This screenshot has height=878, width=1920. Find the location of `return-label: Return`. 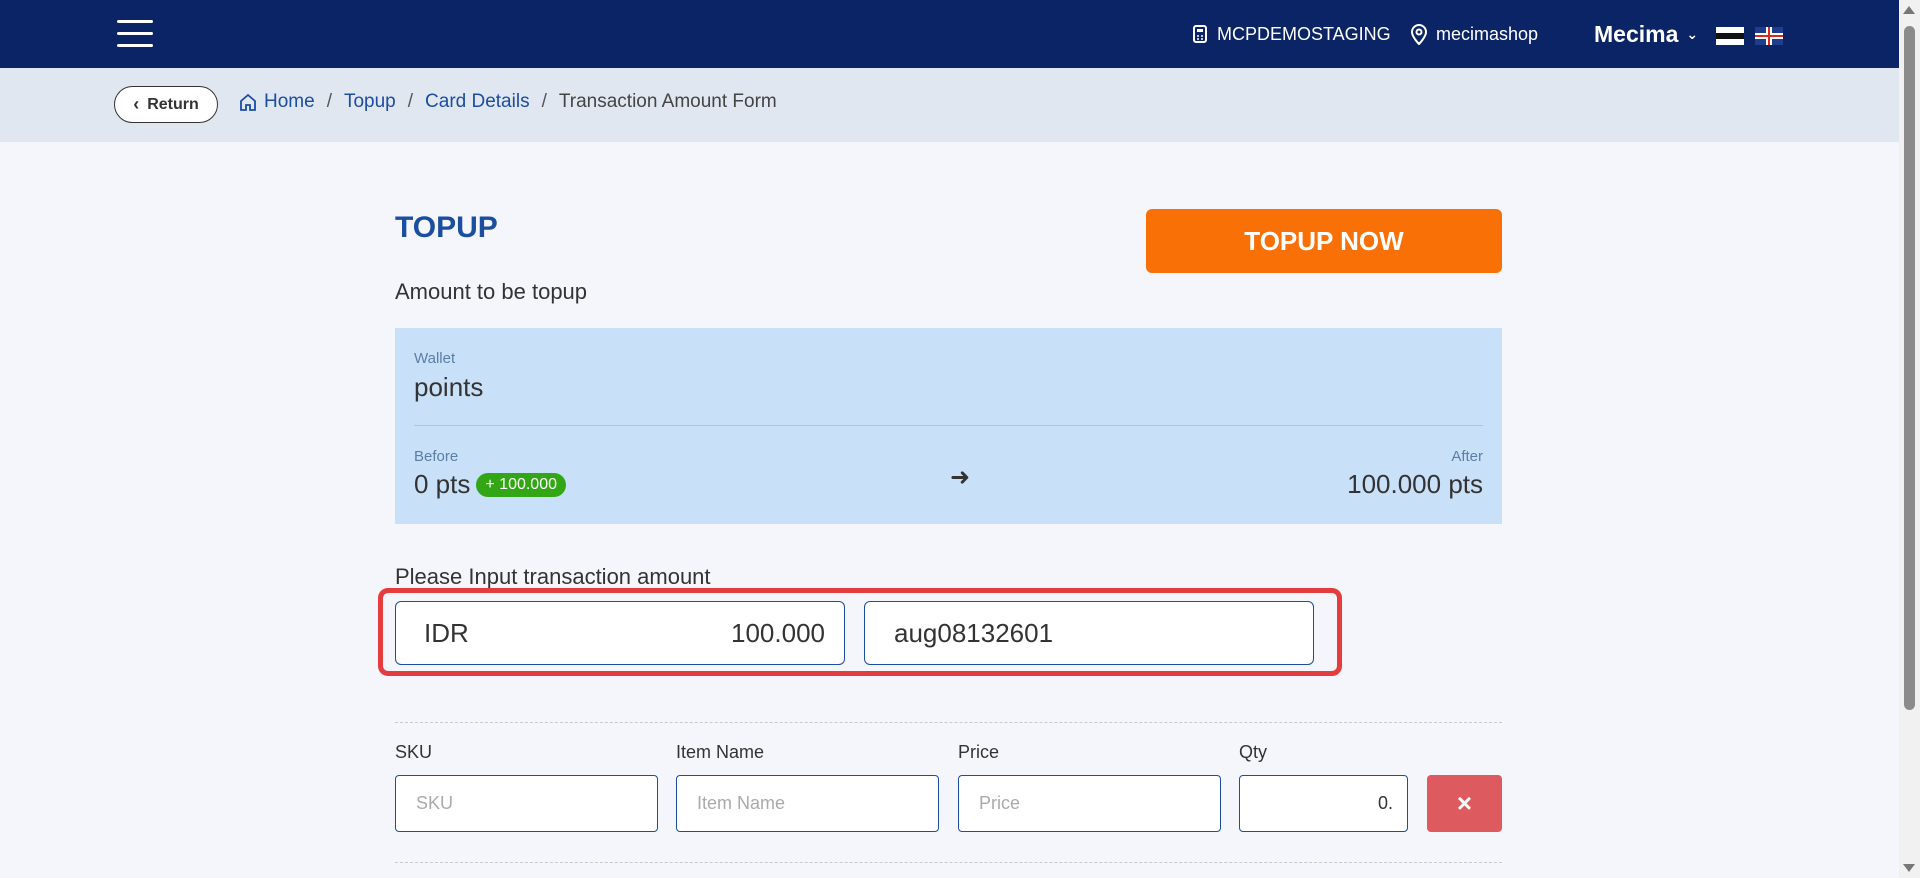

return-label: Return is located at coordinates (173, 104).